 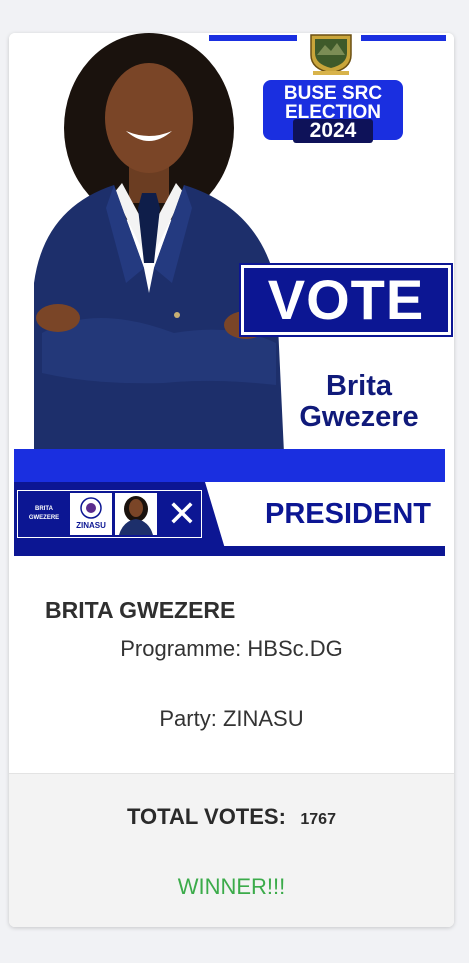 What do you see at coordinates (325, 514) in the screenshot?
I see `position-label: PRESIDENT` at bounding box center [325, 514].